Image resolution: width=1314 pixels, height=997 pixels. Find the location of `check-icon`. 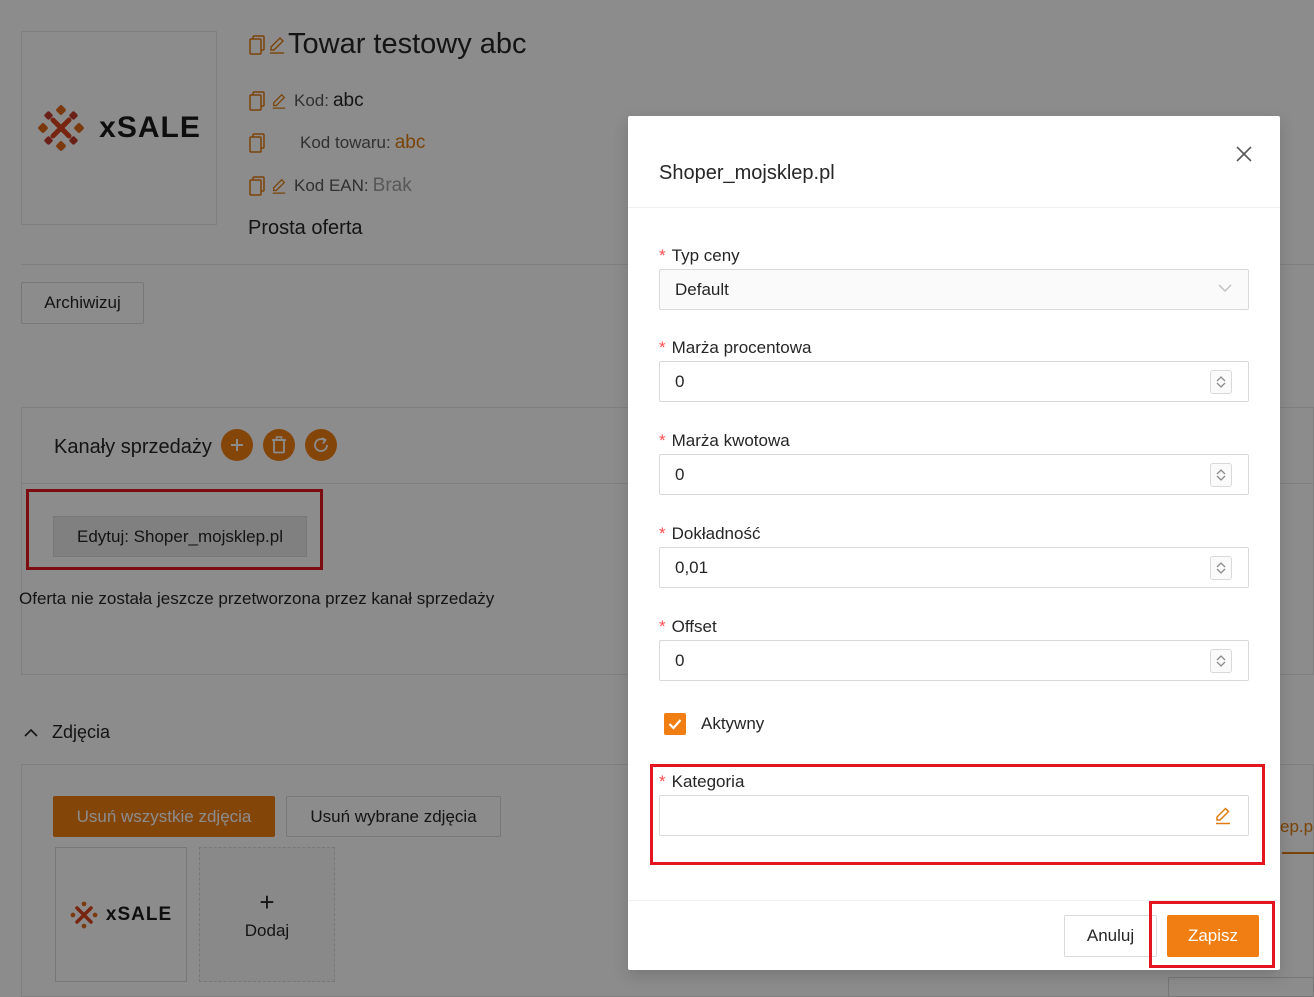

check-icon is located at coordinates (675, 724).